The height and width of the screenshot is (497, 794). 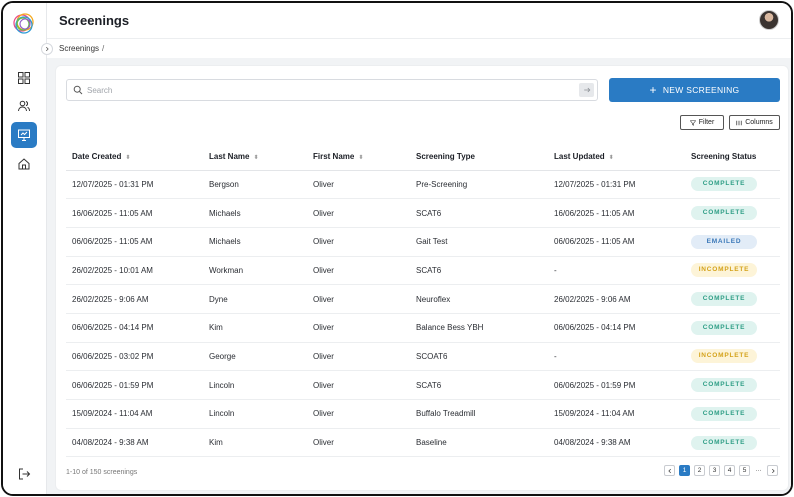 What do you see at coordinates (255, 213) in the screenshot?
I see `last-name-cell: Michaels` at bounding box center [255, 213].